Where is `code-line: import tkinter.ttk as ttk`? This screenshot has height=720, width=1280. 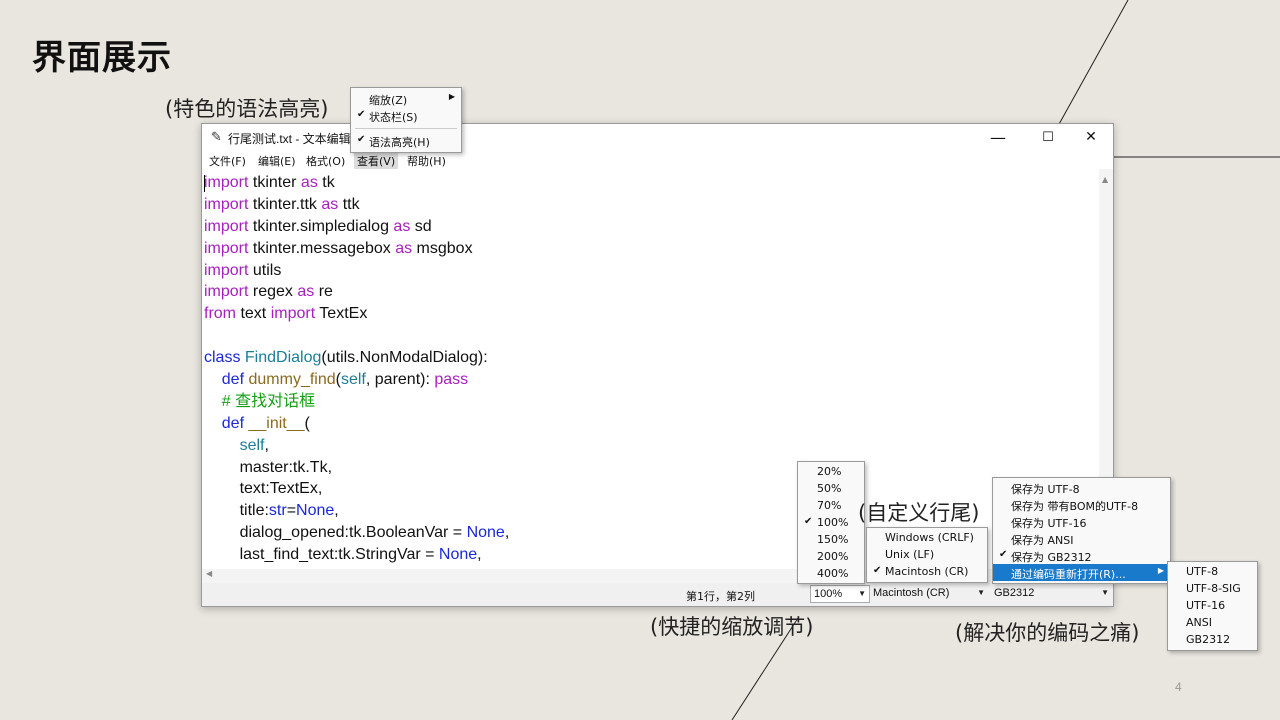
code-line: import tkinter.ttk as ttk is located at coordinates (356, 205).